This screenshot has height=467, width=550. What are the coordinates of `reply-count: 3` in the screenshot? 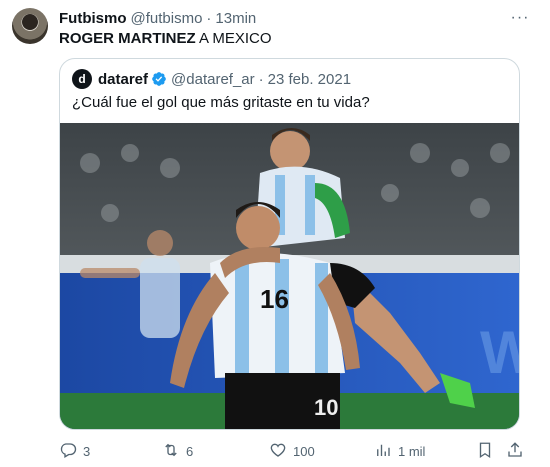 It's located at (87, 451).